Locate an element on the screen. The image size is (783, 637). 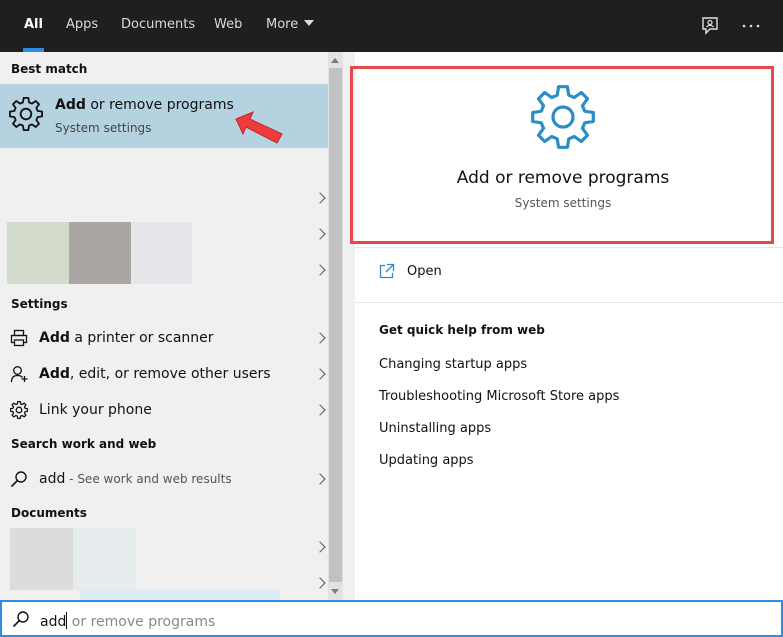
search-box: add or remove programs is located at coordinates (391, 618).